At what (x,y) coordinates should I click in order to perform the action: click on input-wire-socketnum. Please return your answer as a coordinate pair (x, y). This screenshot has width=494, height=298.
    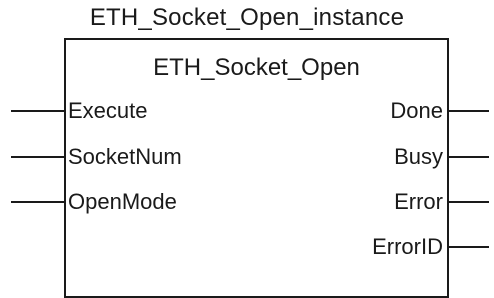
    Looking at the image, I should click on (37, 157).